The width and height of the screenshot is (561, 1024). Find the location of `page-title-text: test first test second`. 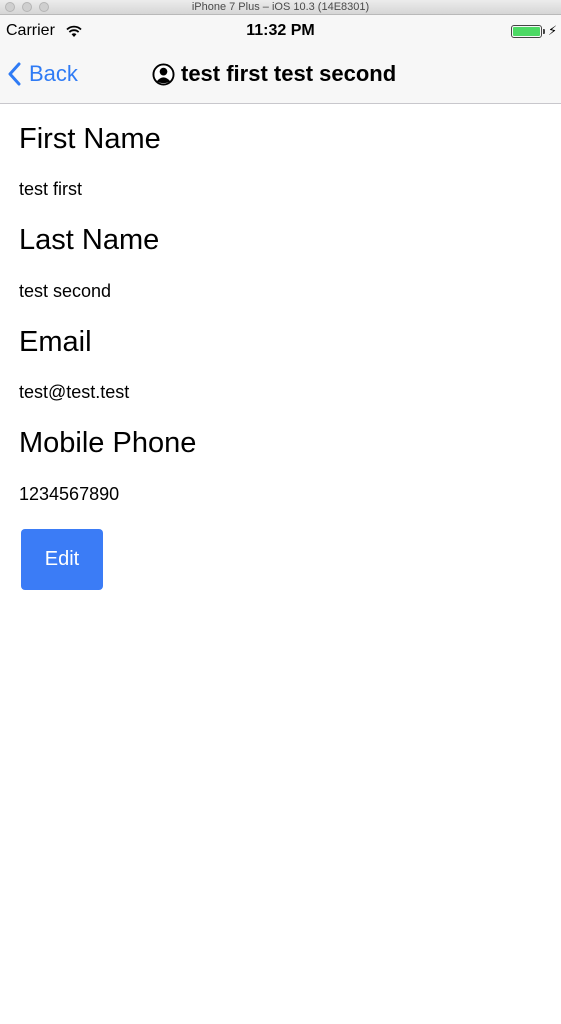

page-title-text: test first test second is located at coordinates (289, 73).